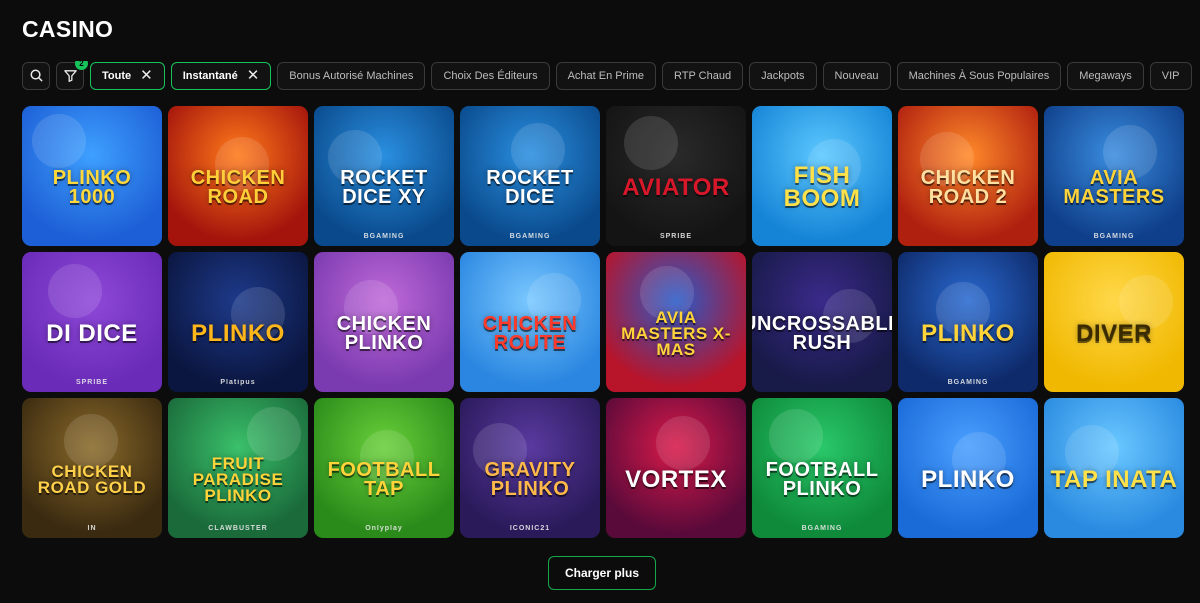 The height and width of the screenshot is (603, 1200). What do you see at coordinates (384, 479) in the screenshot?
I see `game-title: FOOTBALL TAP` at bounding box center [384, 479].